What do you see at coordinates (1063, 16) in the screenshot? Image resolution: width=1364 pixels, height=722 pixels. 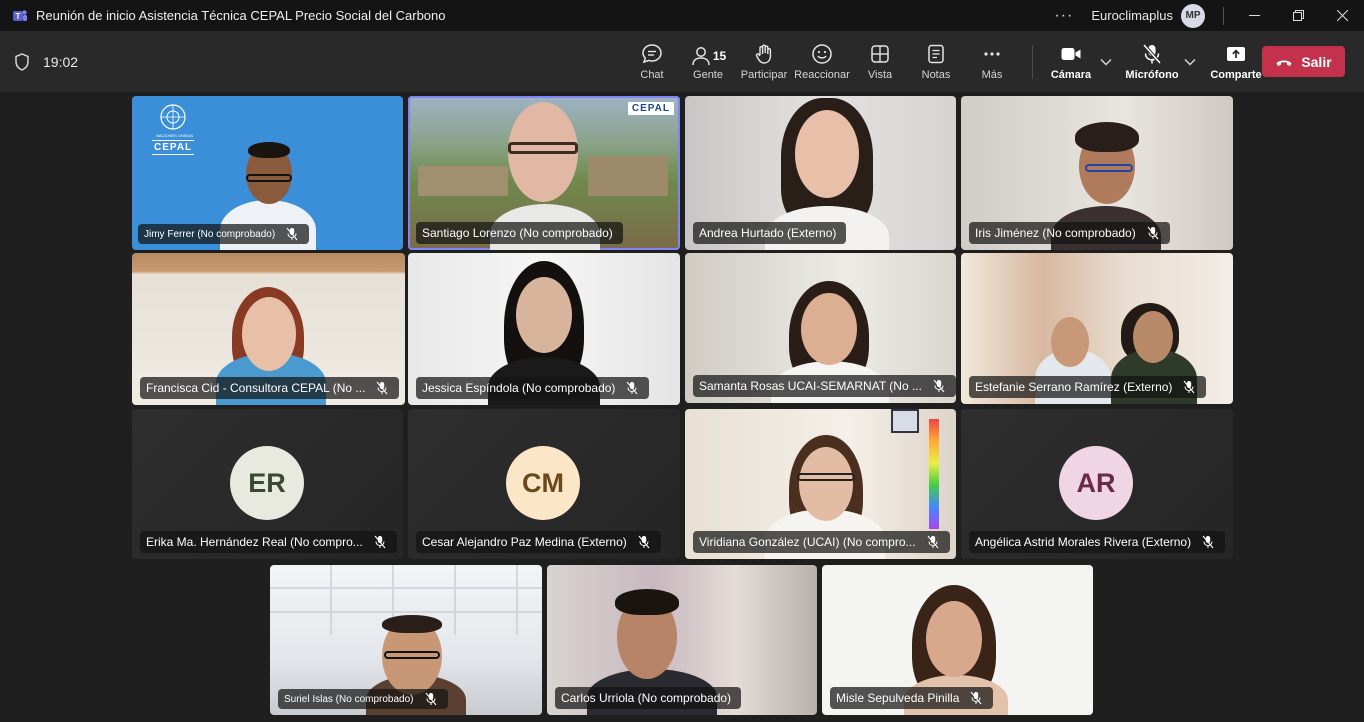 I see `more-options-icon: ···` at bounding box center [1063, 16].